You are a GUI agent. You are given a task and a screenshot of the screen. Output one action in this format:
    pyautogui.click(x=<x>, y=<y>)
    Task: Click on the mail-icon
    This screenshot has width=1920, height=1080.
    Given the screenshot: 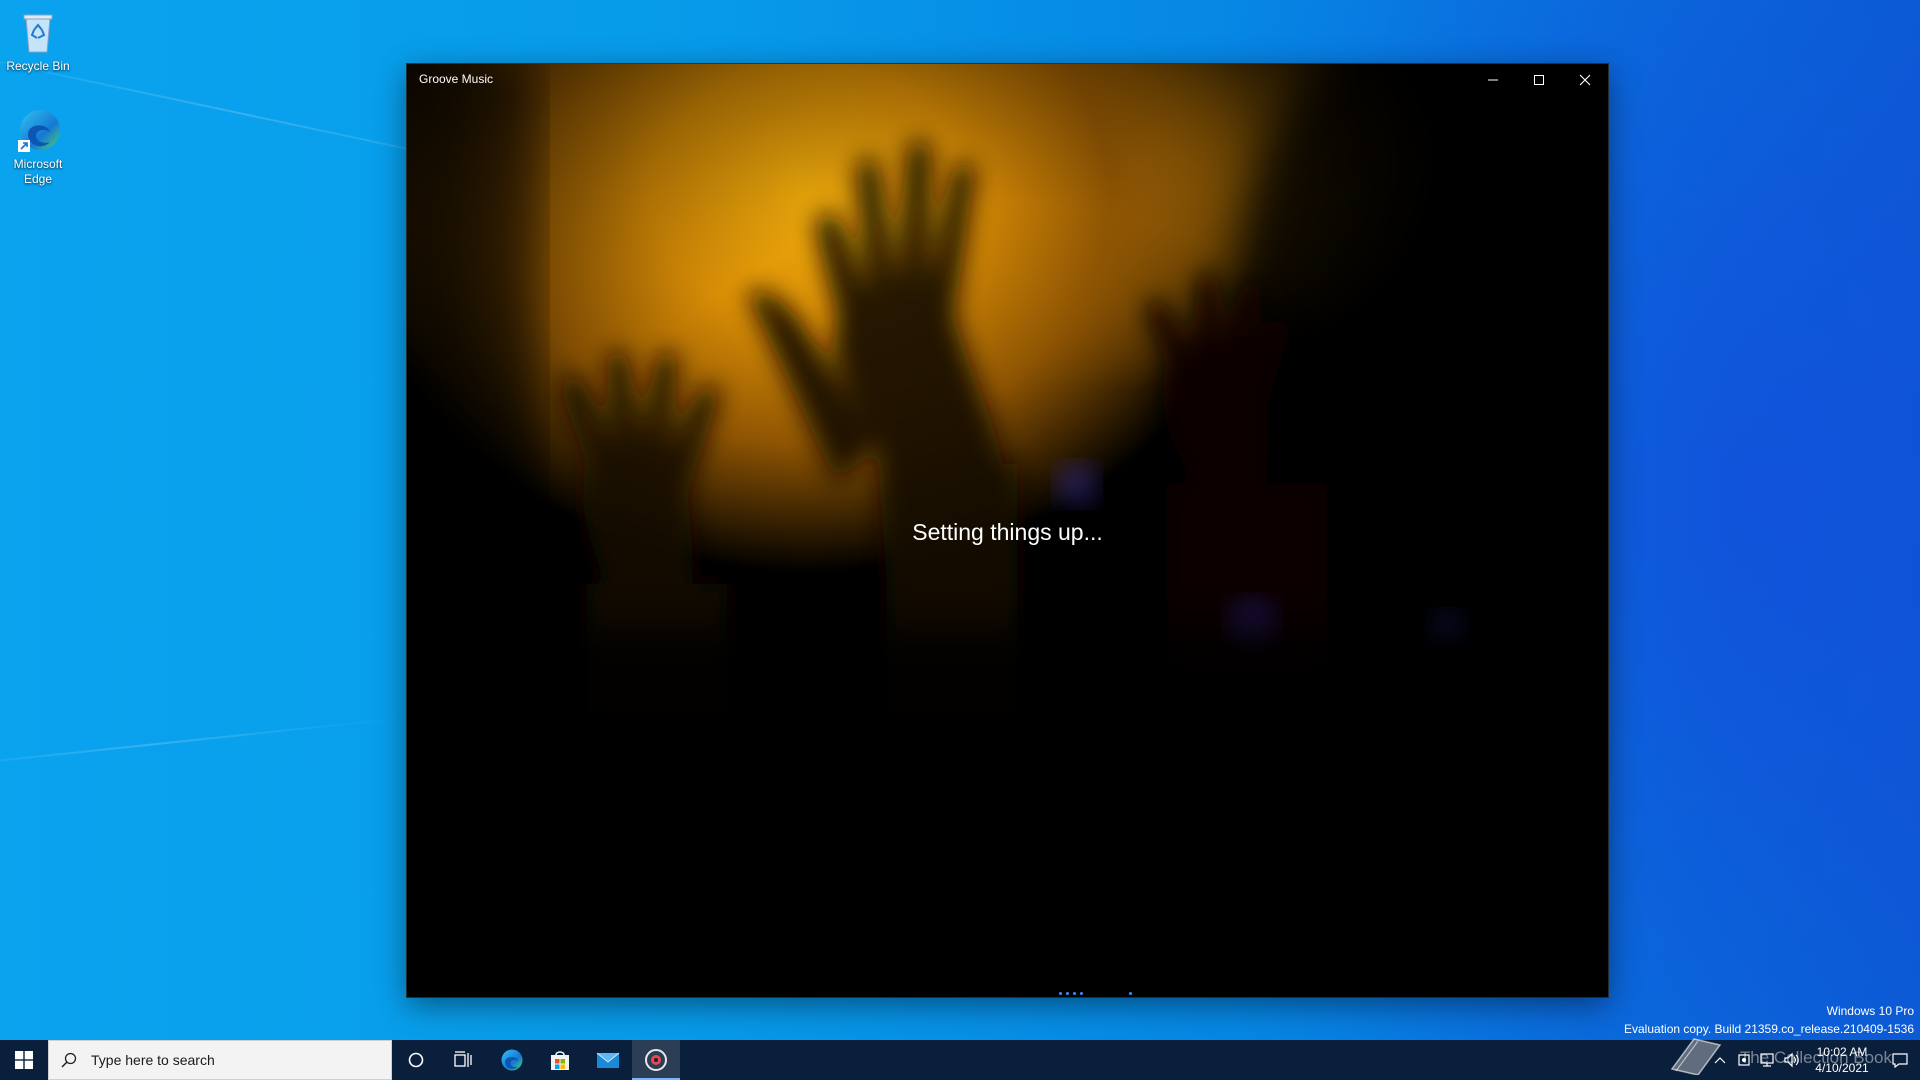 What is the action you would take?
    pyautogui.click(x=608, y=1060)
    